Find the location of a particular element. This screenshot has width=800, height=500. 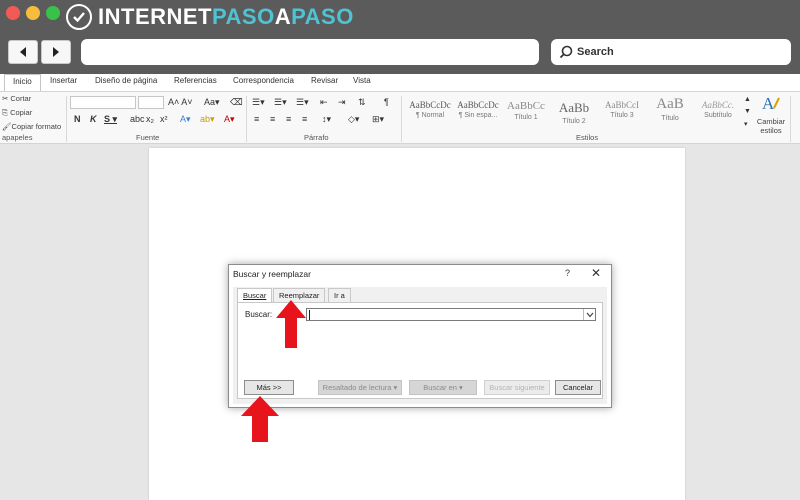

style-subtitle: AaBbCc. Subtítulo is located at coordinates (718, 113).